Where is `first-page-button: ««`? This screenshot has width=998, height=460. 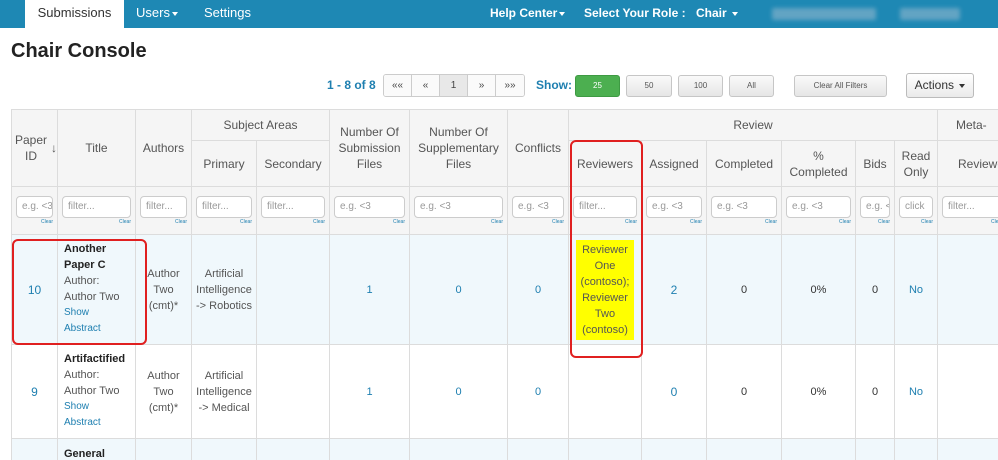 first-page-button: «« is located at coordinates (398, 85).